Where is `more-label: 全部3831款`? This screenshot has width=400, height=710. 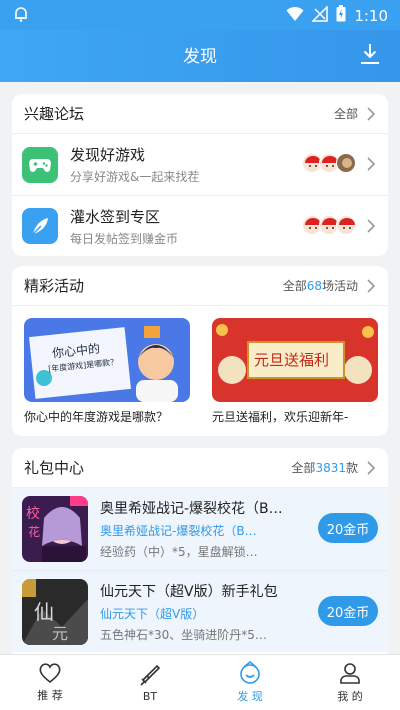
more-label: 全部3831款 is located at coordinates (324, 468).